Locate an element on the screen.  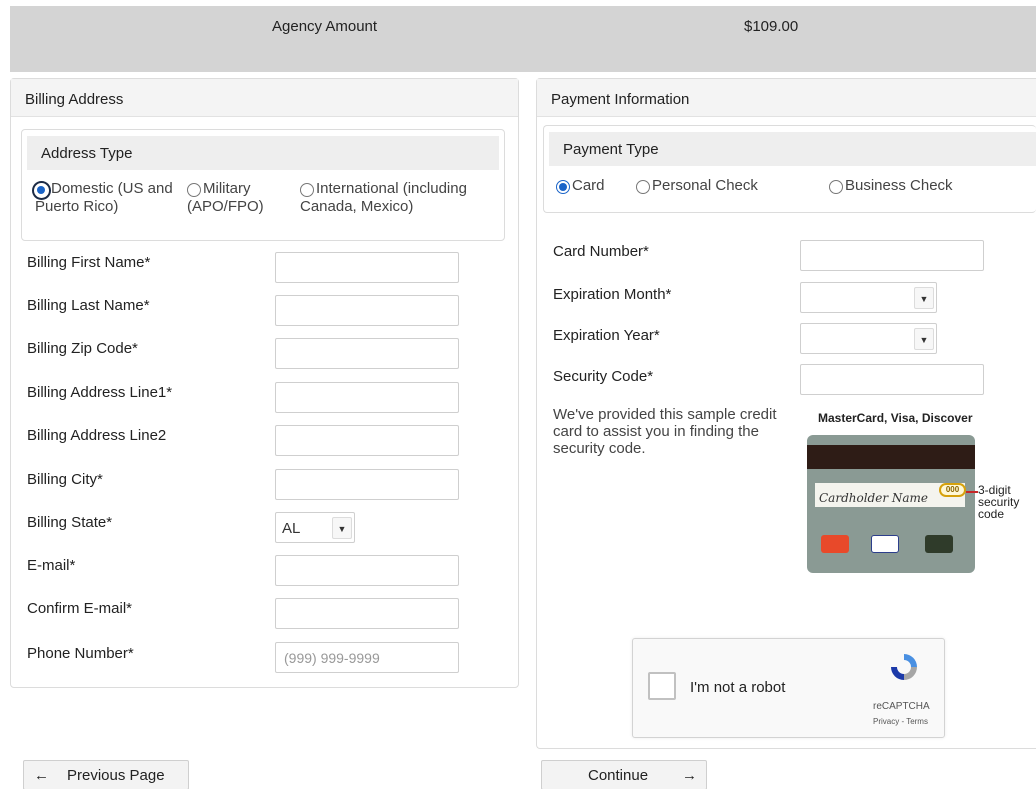
radio-label: Business Check is located at coordinates (899, 185).